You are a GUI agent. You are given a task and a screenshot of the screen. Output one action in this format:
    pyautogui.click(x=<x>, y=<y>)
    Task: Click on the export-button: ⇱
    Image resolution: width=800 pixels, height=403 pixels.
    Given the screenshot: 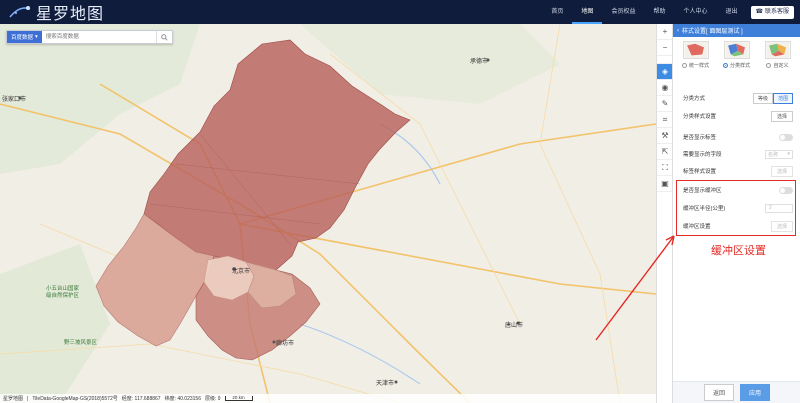 What is the action you would take?
    pyautogui.click(x=665, y=152)
    